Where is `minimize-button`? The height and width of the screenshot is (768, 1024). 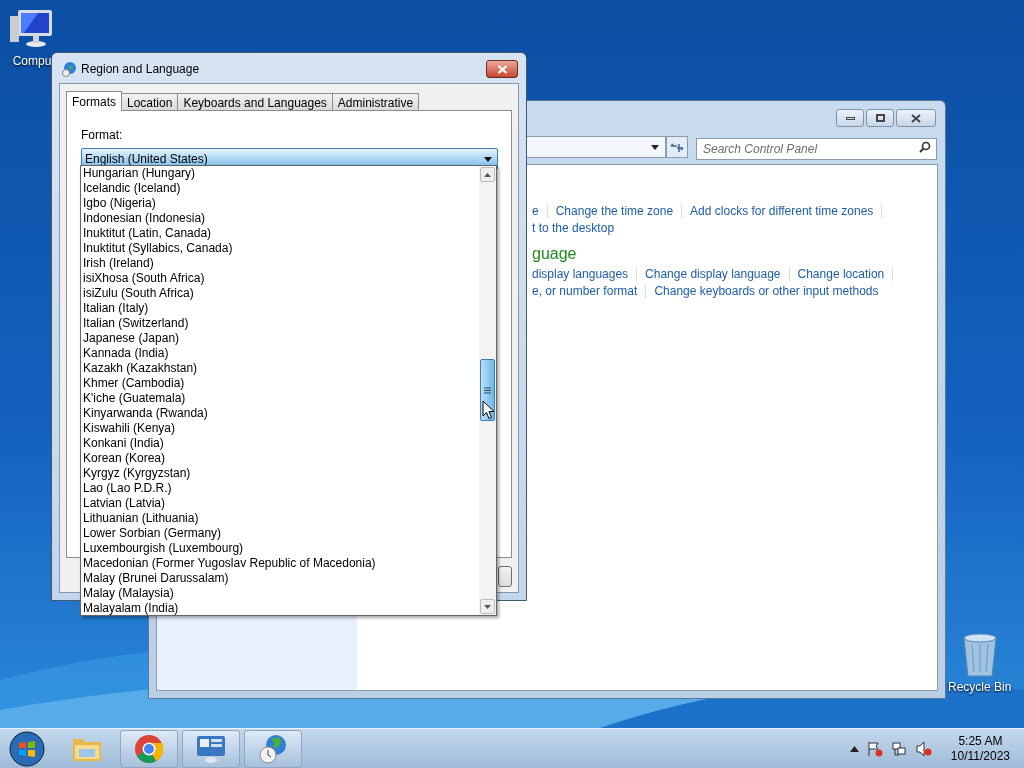
minimize-button is located at coordinates (850, 118).